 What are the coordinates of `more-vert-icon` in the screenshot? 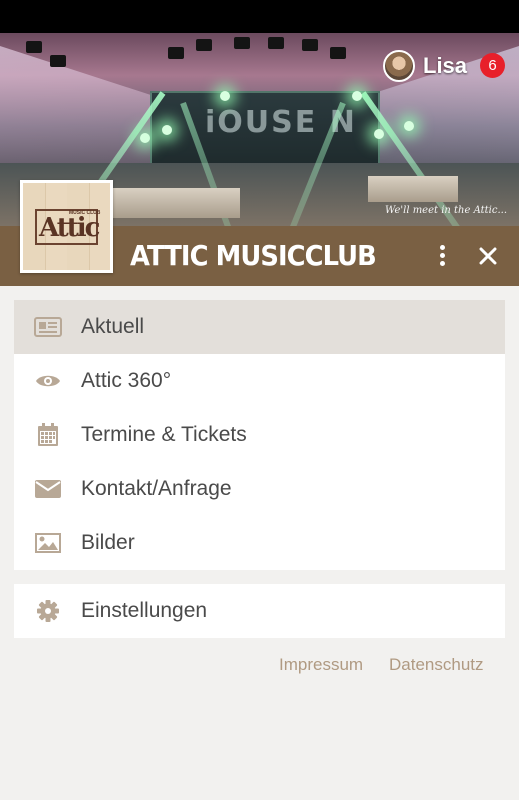 It's located at (442, 256).